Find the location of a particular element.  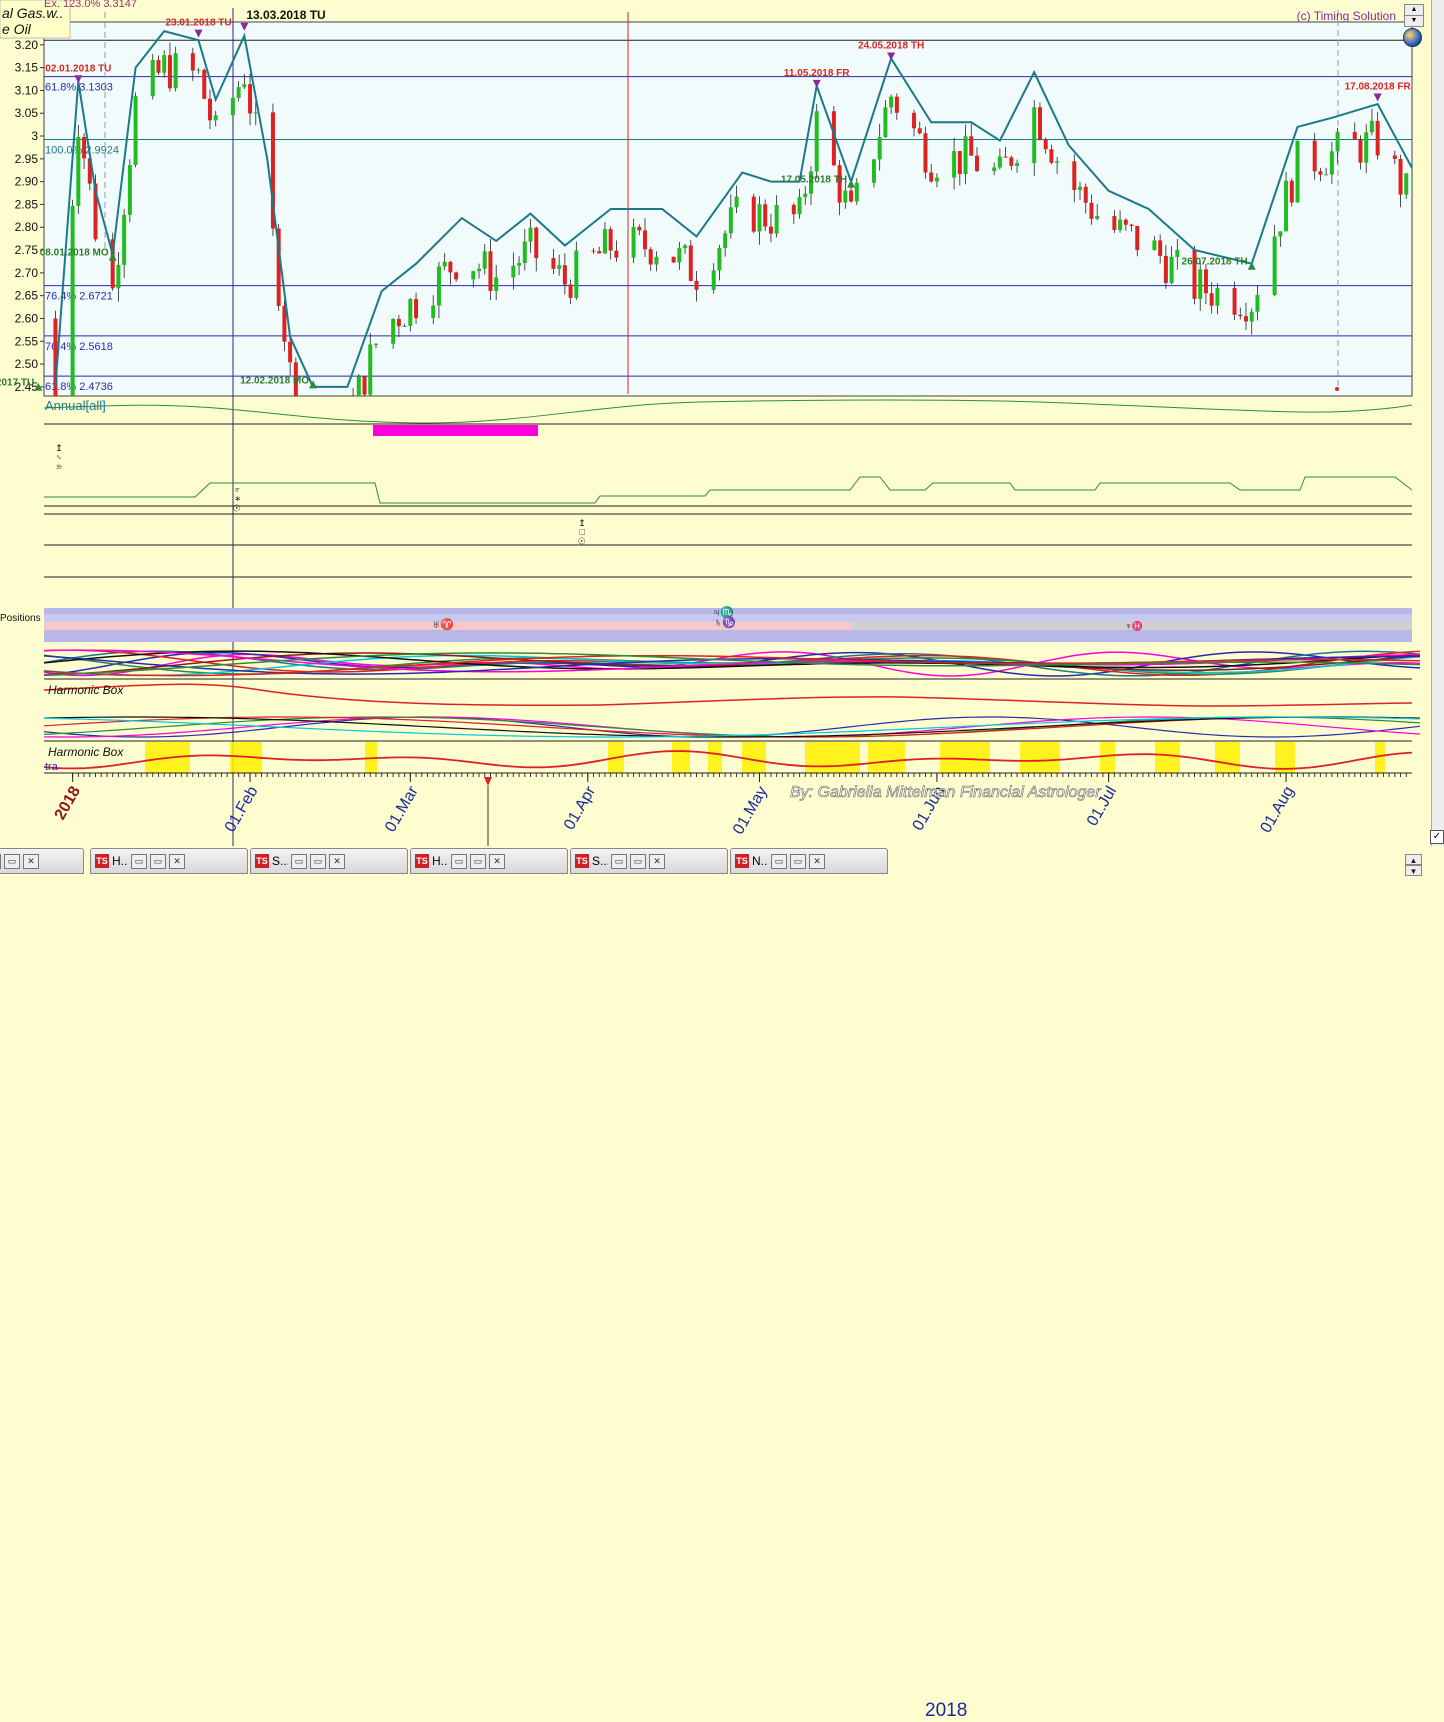

globe-icon is located at coordinates (1412, 37).